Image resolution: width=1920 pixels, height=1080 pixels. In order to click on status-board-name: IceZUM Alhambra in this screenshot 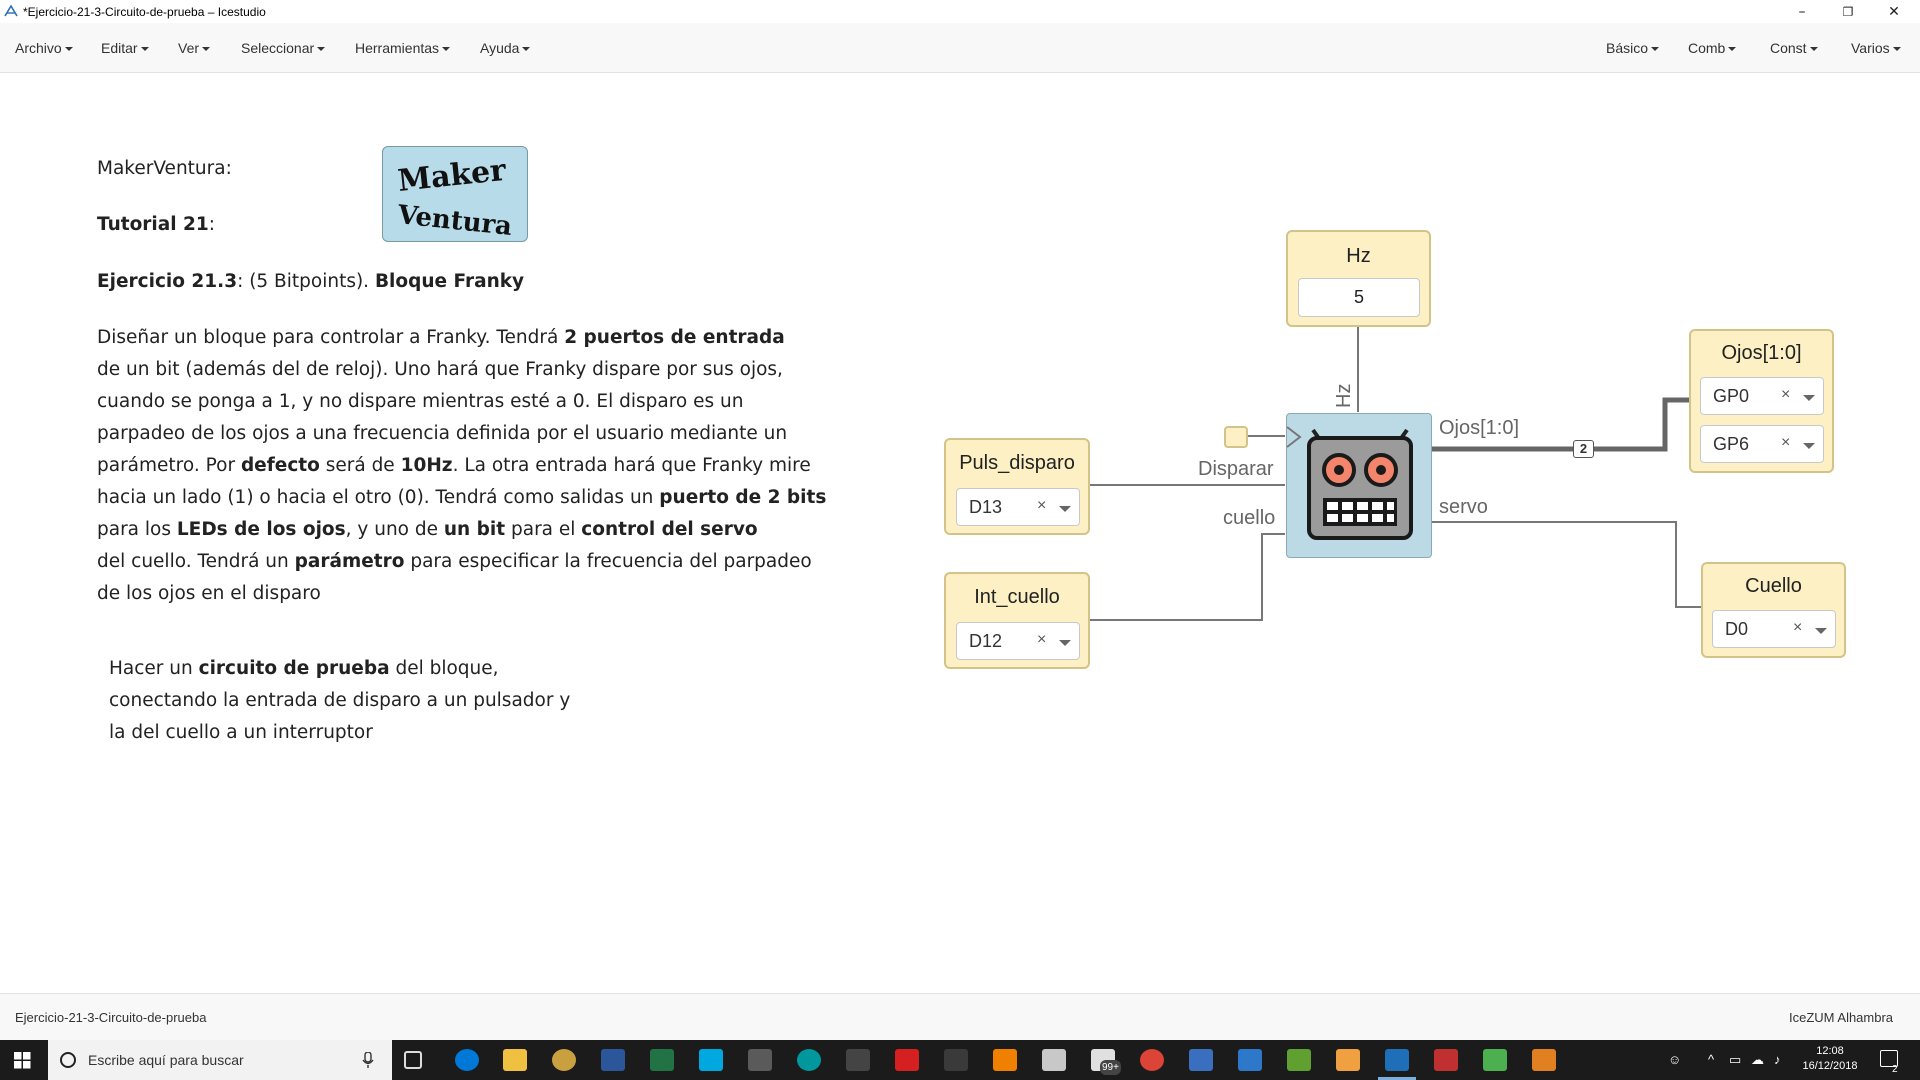, I will do `click(1841, 1017)`.